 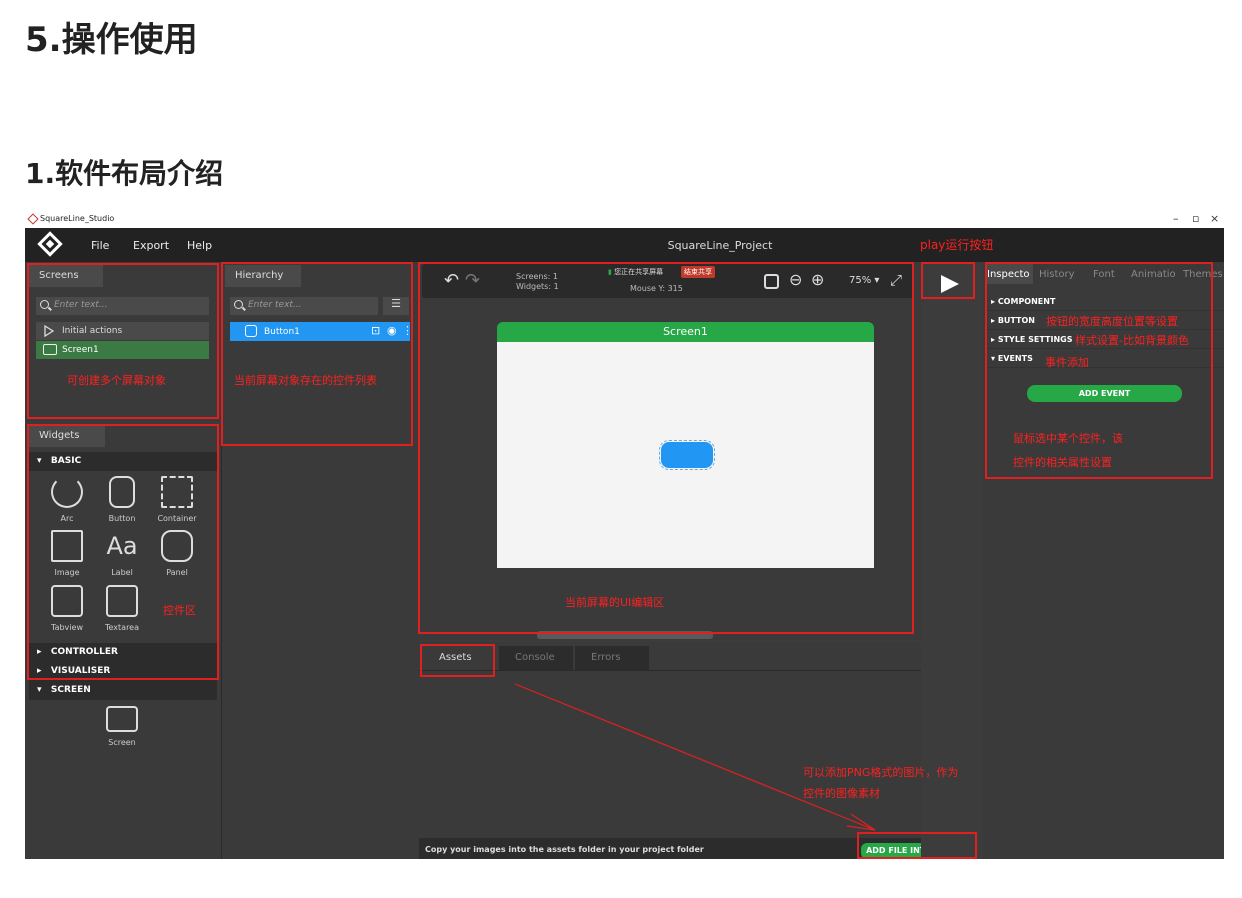 I want to click on annotation-inspector-2: 控件的相关属性设置, so click(x=1062, y=462).